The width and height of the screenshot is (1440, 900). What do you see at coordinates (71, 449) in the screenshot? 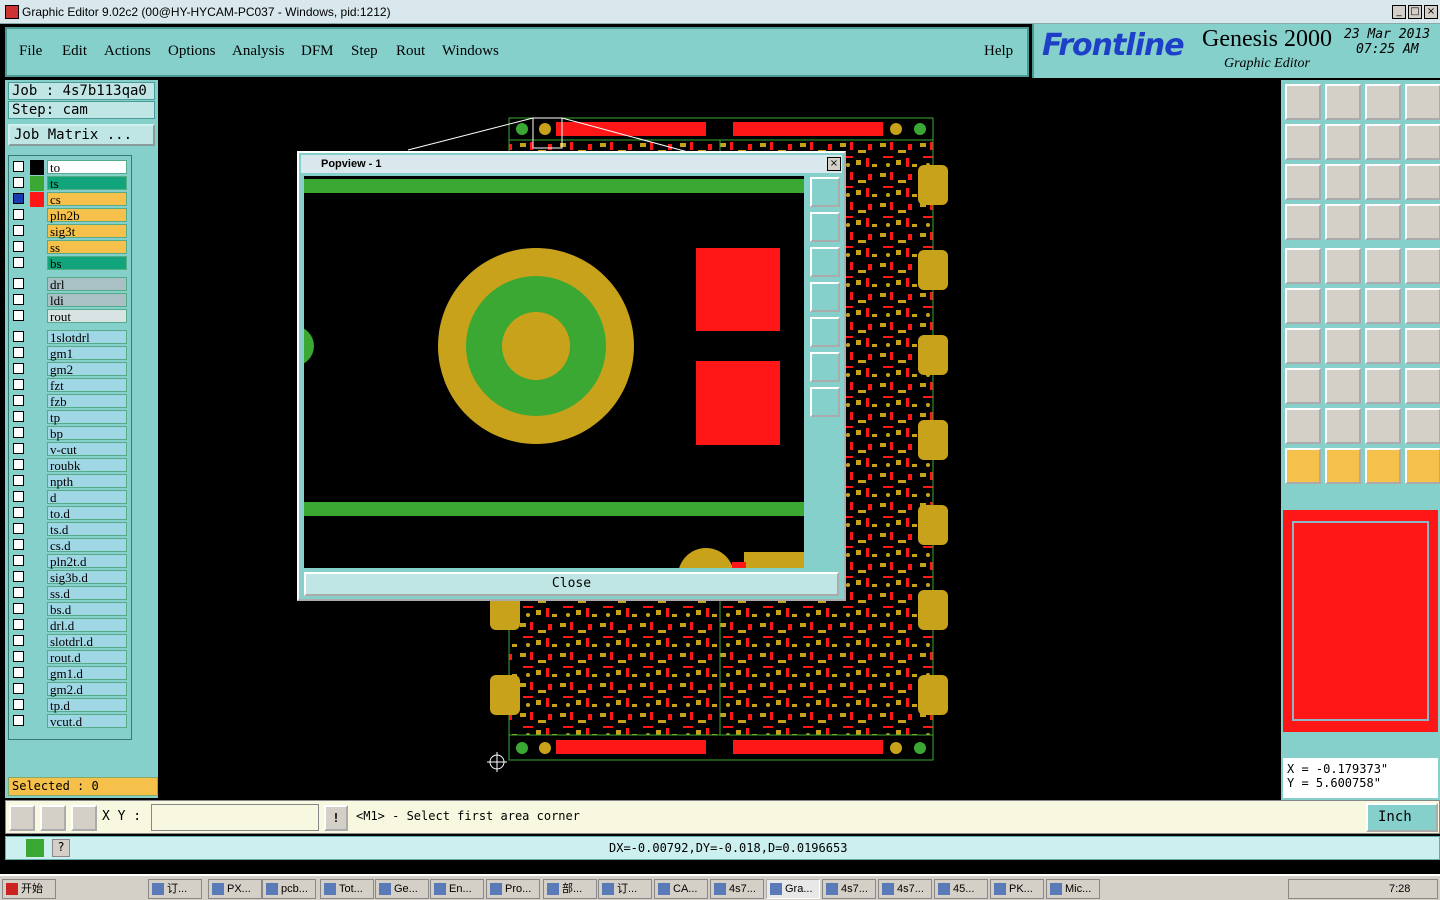
I see `layer-row-v-cut: v-cut` at bounding box center [71, 449].